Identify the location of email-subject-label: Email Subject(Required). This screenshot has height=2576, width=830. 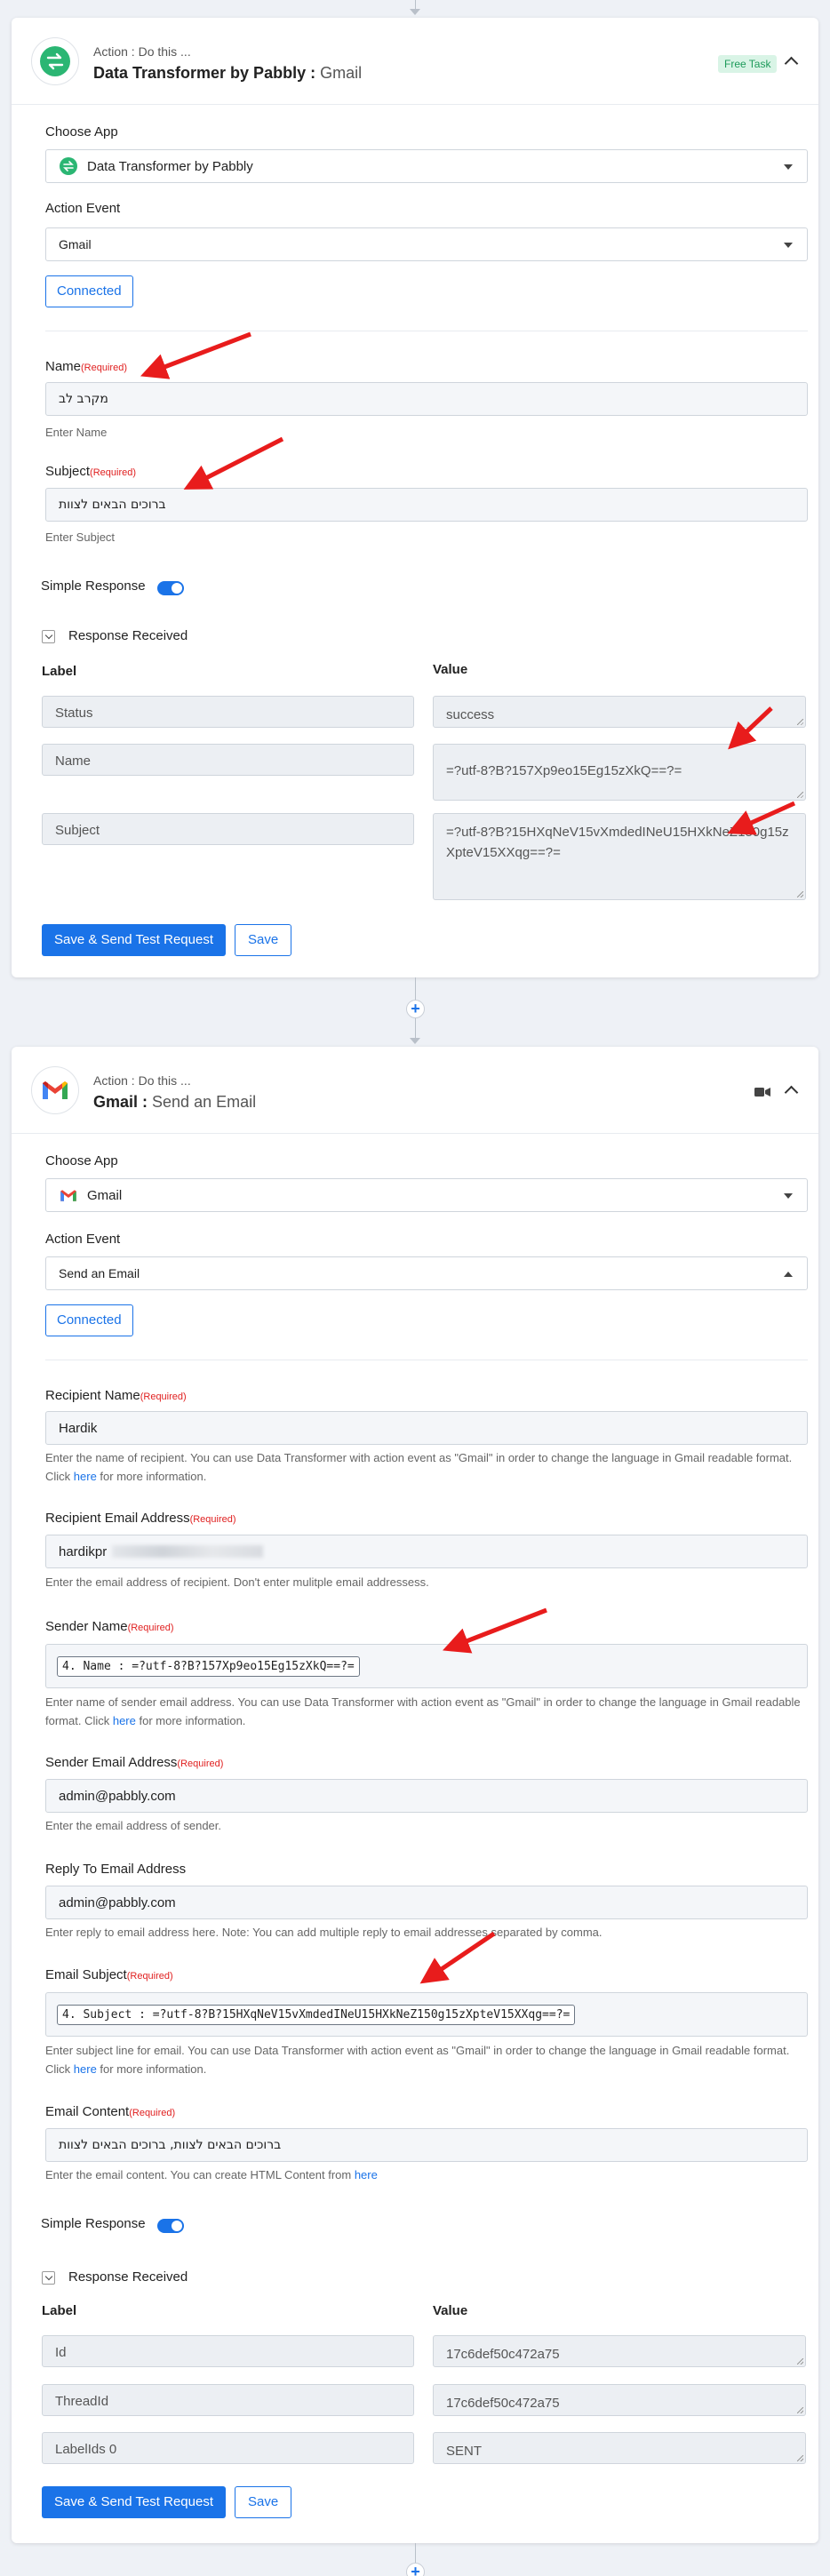
(109, 1975).